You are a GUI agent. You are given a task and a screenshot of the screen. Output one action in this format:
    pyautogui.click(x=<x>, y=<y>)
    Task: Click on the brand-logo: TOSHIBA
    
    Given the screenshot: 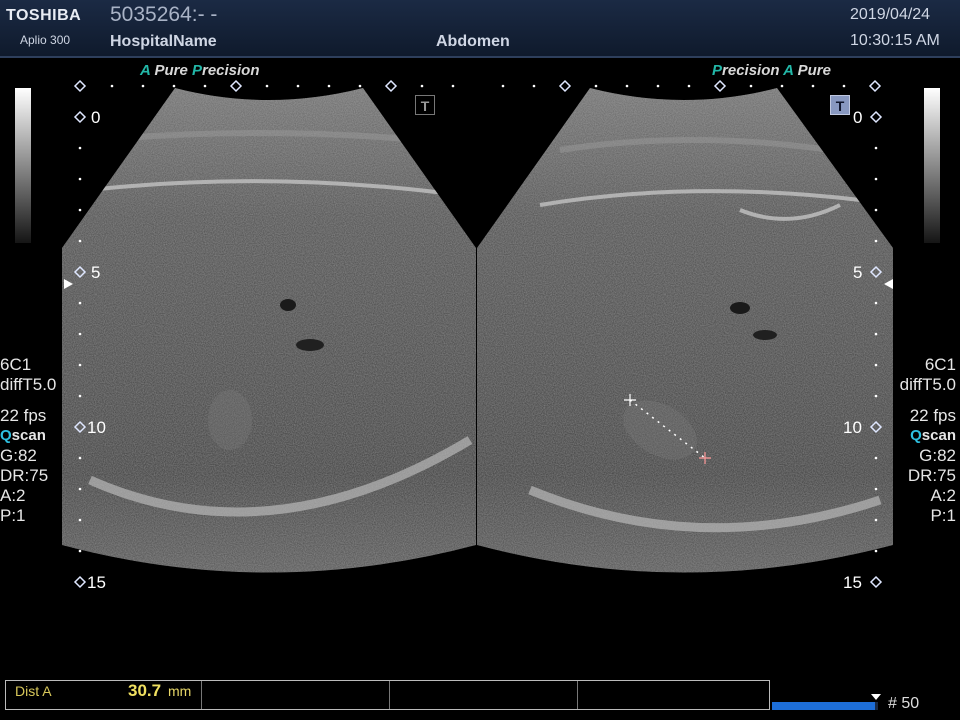 What is the action you would take?
    pyautogui.click(x=44, y=15)
    